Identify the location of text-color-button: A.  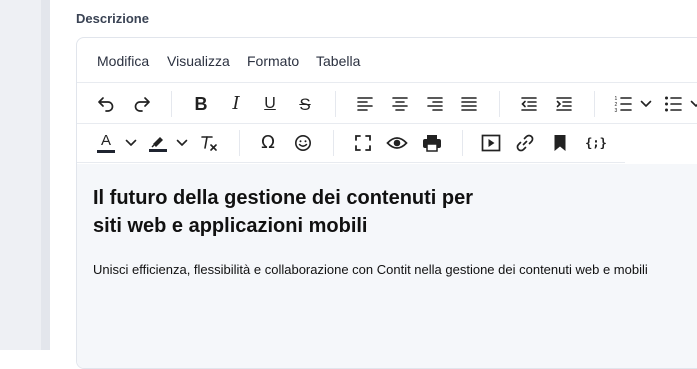
(106, 143).